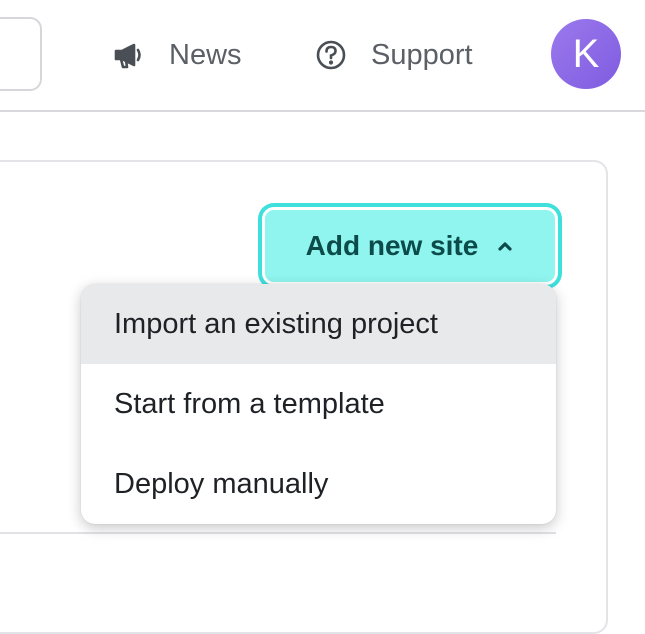 The height and width of the screenshot is (634, 645). I want to click on megaphone-icon, so click(129, 55).